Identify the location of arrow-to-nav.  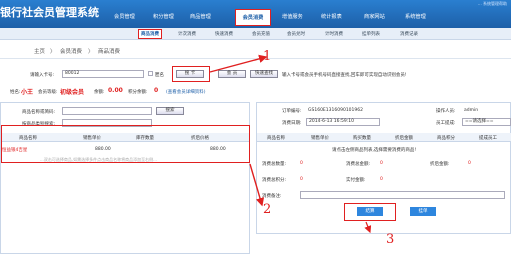
(238, 63).